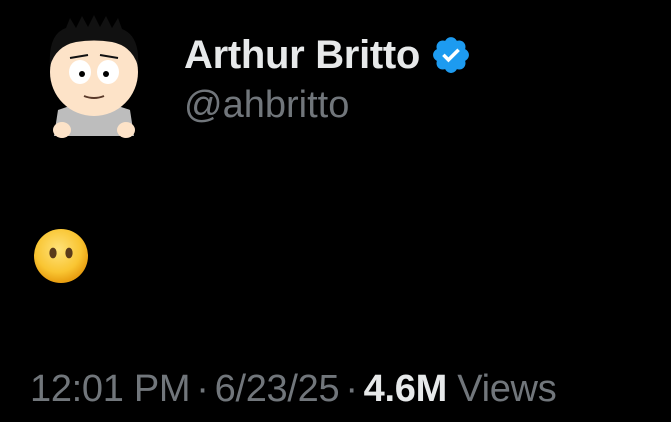  I want to click on avatar, so click(94, 78).